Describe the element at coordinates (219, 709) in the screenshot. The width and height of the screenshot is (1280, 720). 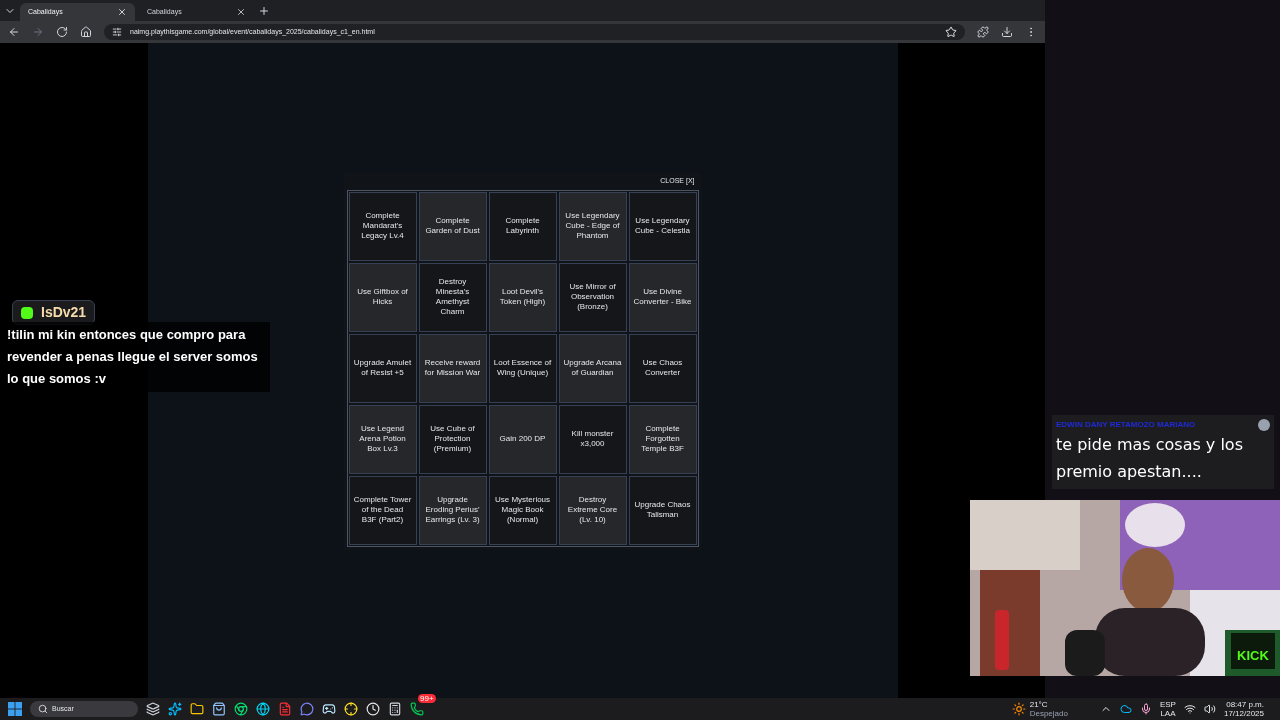
I see `shopping-bag-icon` at that location.